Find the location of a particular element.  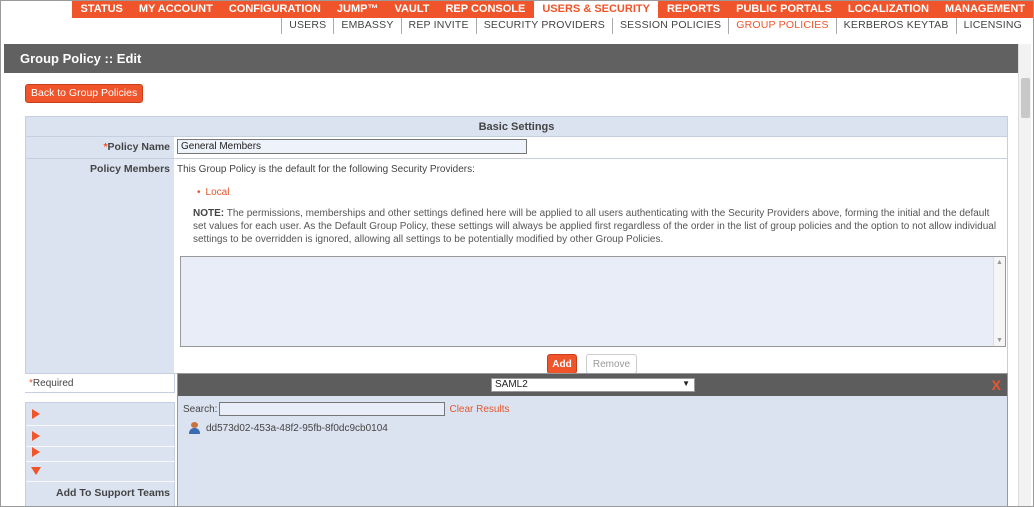

basic-settings-header: Basic Settings is located at coordinates (516, 127).